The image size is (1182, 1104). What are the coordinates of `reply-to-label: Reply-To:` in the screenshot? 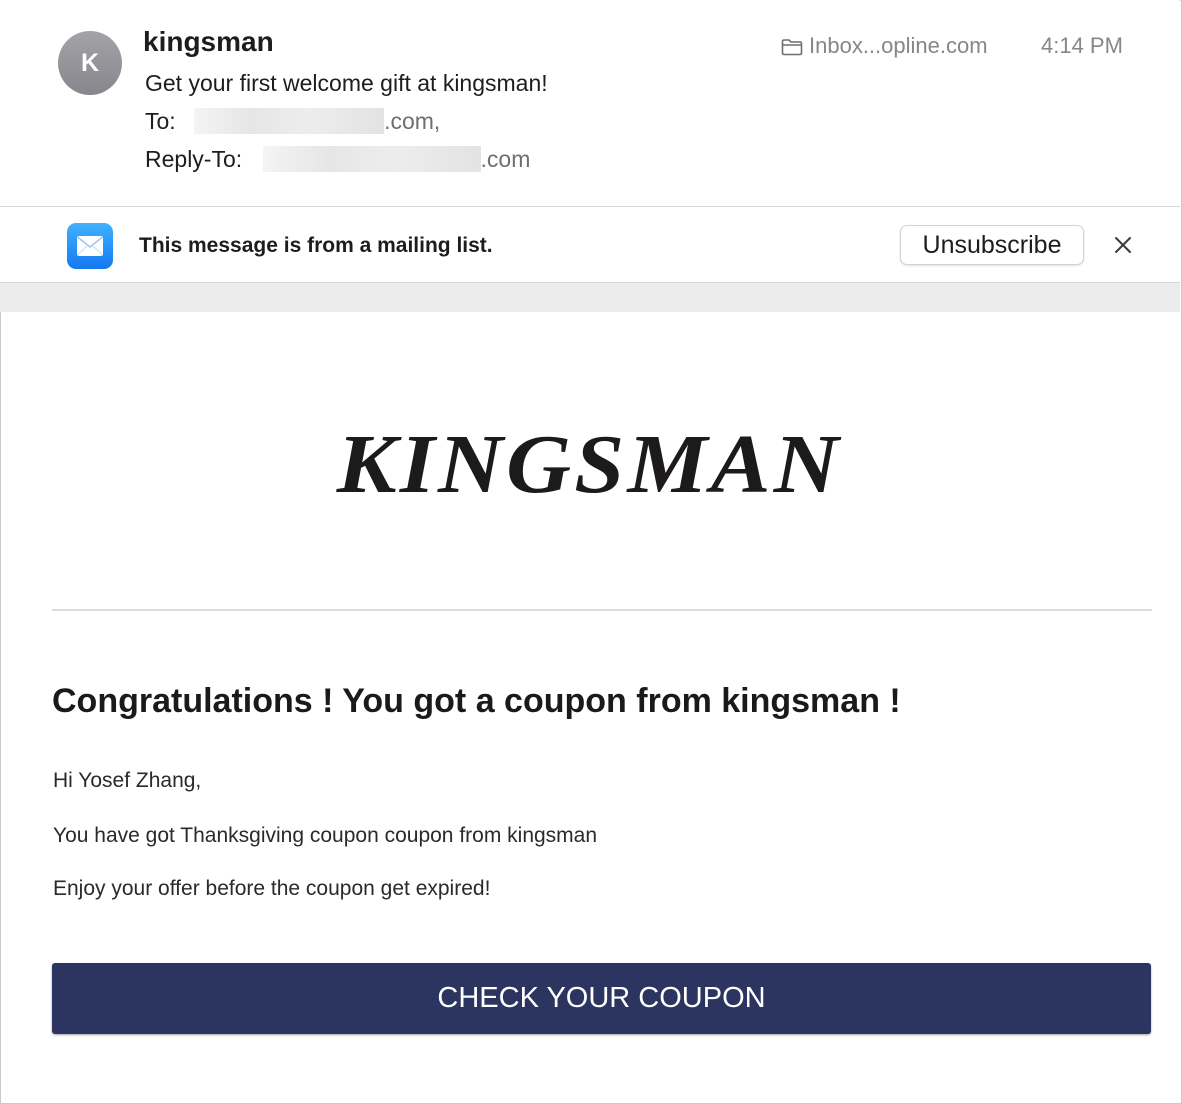 It's located at (194, 159).